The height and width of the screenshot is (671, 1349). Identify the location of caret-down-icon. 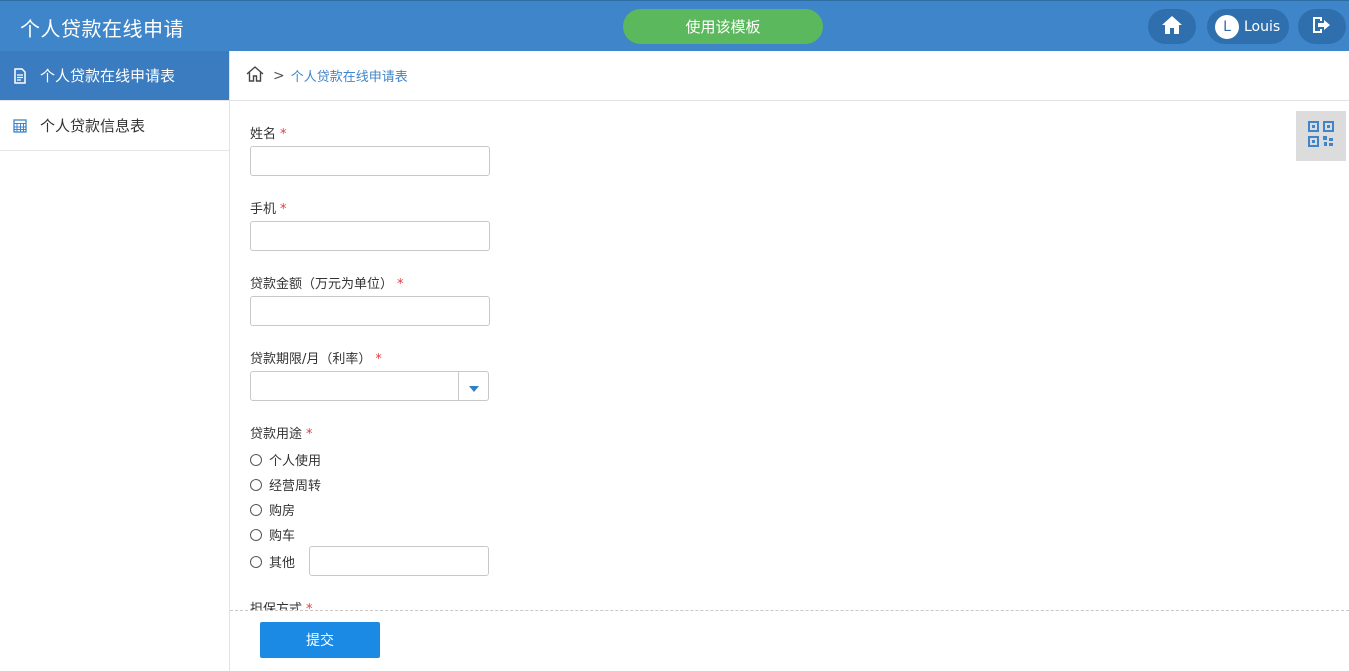
(473, 386).